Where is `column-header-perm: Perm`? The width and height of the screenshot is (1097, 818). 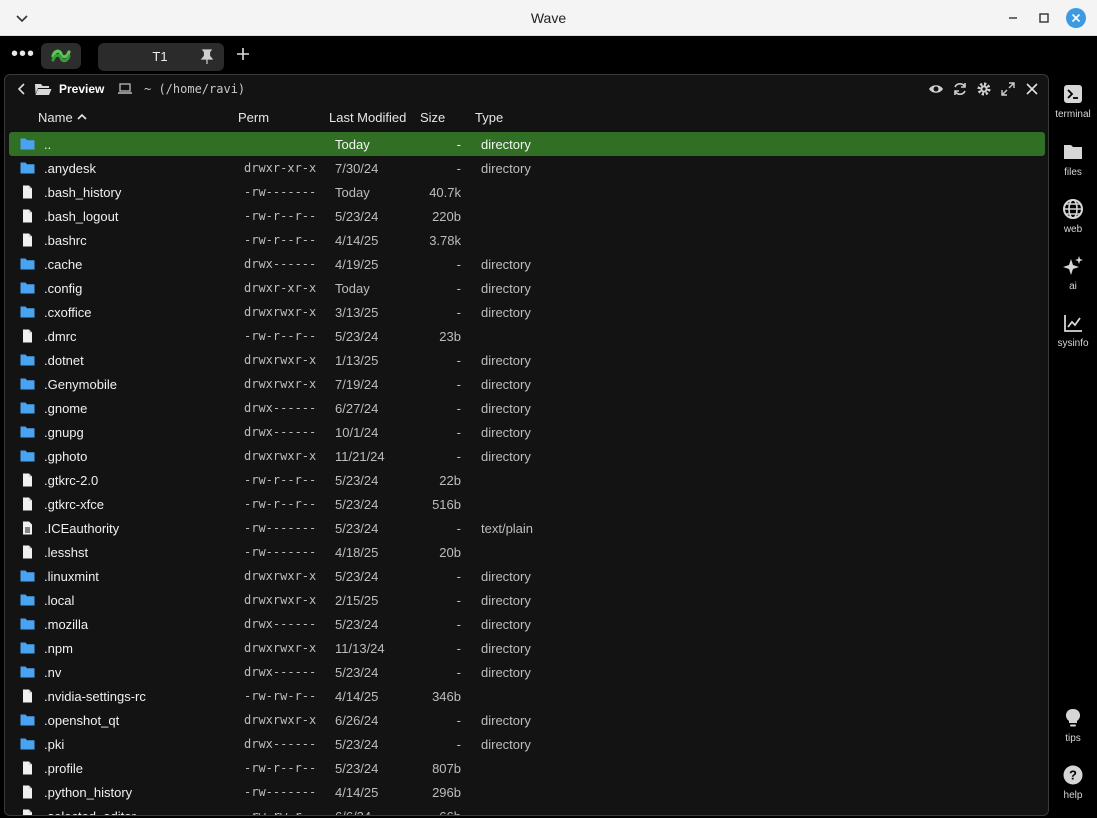
column-header-perm: Perm is located at coordinates (253, 117).